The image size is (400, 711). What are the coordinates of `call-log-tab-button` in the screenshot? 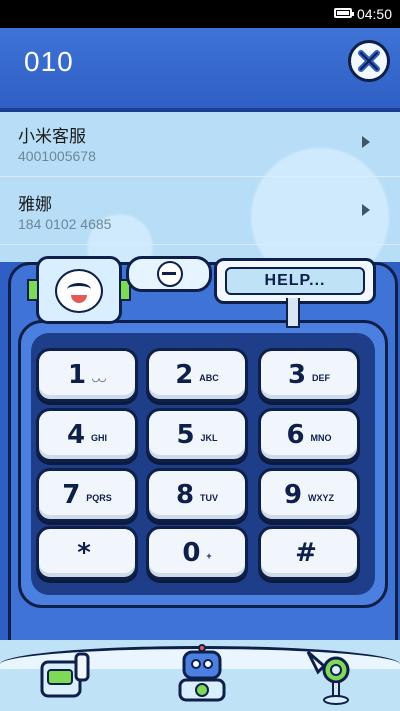 It's located at (330, 674).